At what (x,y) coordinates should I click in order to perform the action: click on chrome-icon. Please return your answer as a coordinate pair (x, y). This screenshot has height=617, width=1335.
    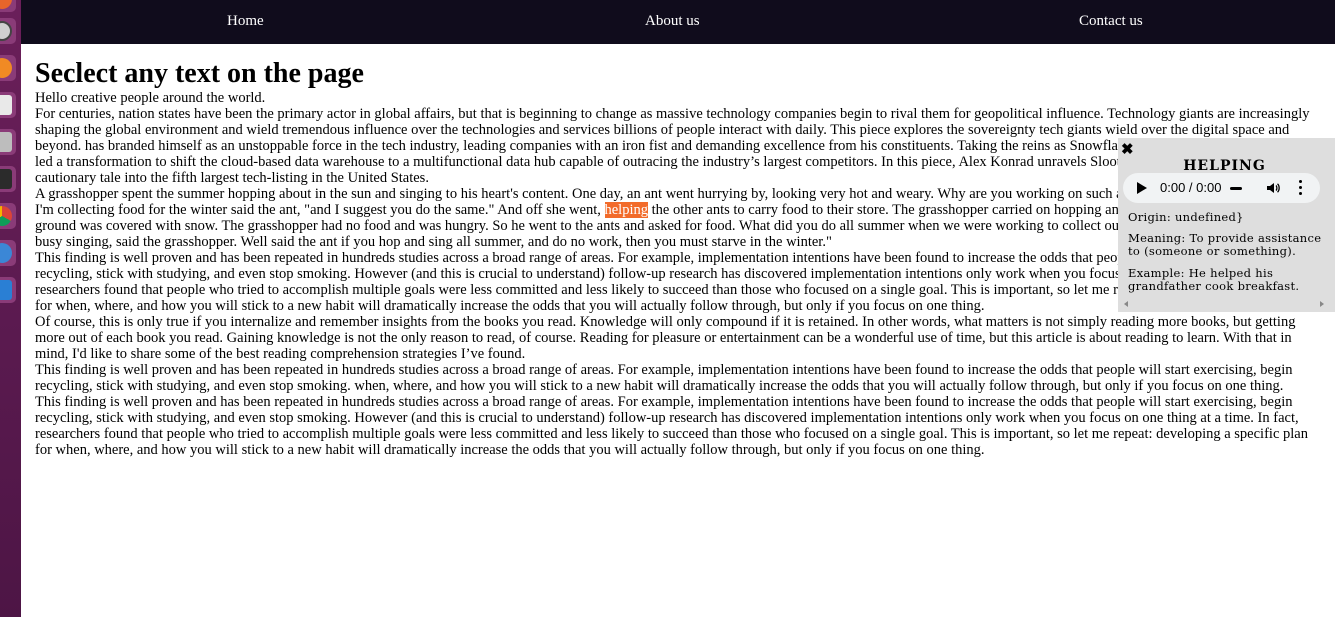
    Looking at the image, I should click on (8, 216).